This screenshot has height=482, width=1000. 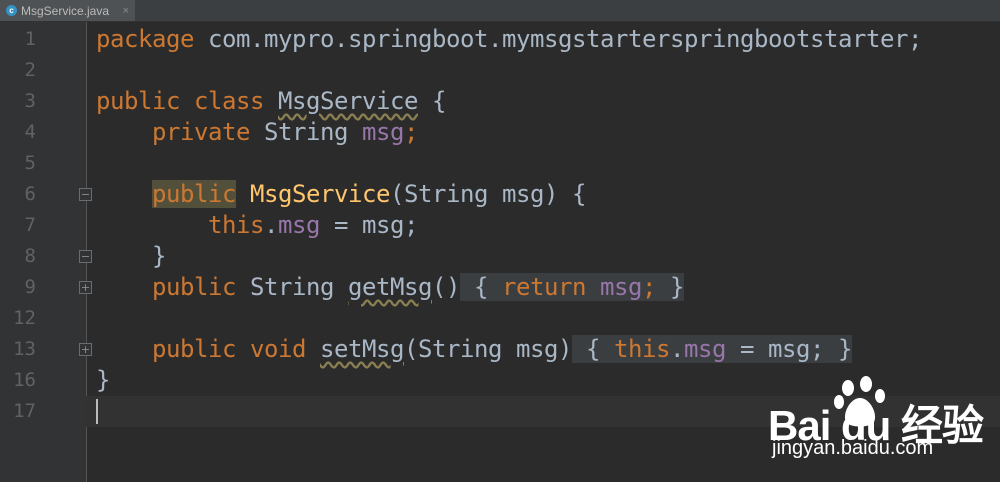 What do you see at coordinates (432, 101) in the screenshot?
I see `open-brace: {` at bounding box center [432, 101].